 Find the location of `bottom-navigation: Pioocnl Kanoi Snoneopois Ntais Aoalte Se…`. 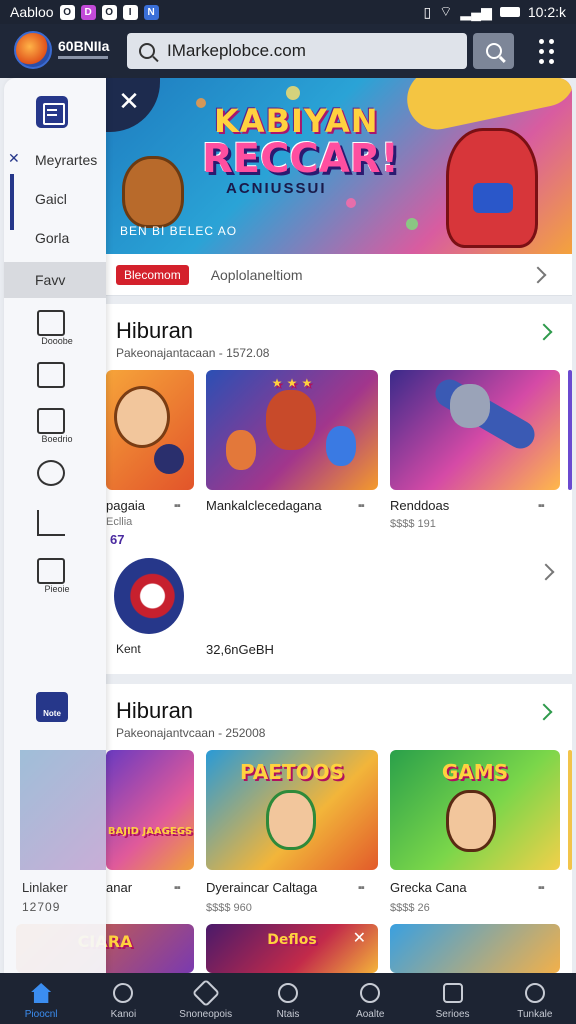

bottom-navigation: Pioocnl Kanoi Snoneopois Ntais Aoalte Se… is located at coordinates (288, 998).